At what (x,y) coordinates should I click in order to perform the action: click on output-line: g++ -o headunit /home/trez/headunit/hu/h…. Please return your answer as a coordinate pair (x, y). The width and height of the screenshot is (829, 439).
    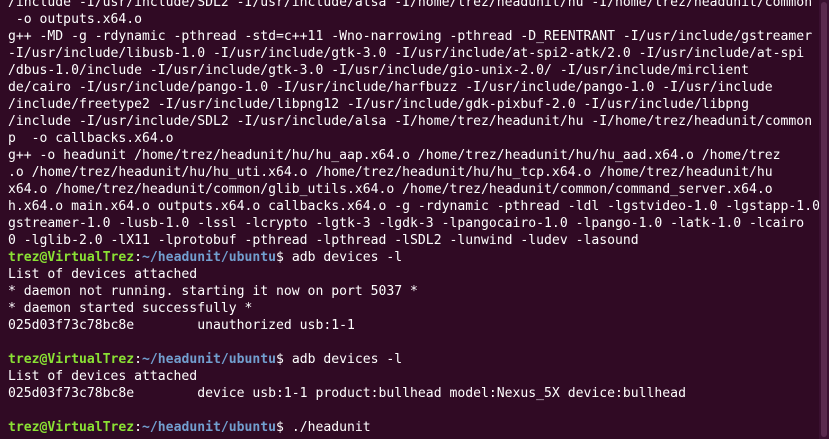
    Looking at the image, I should click on (394, 155).